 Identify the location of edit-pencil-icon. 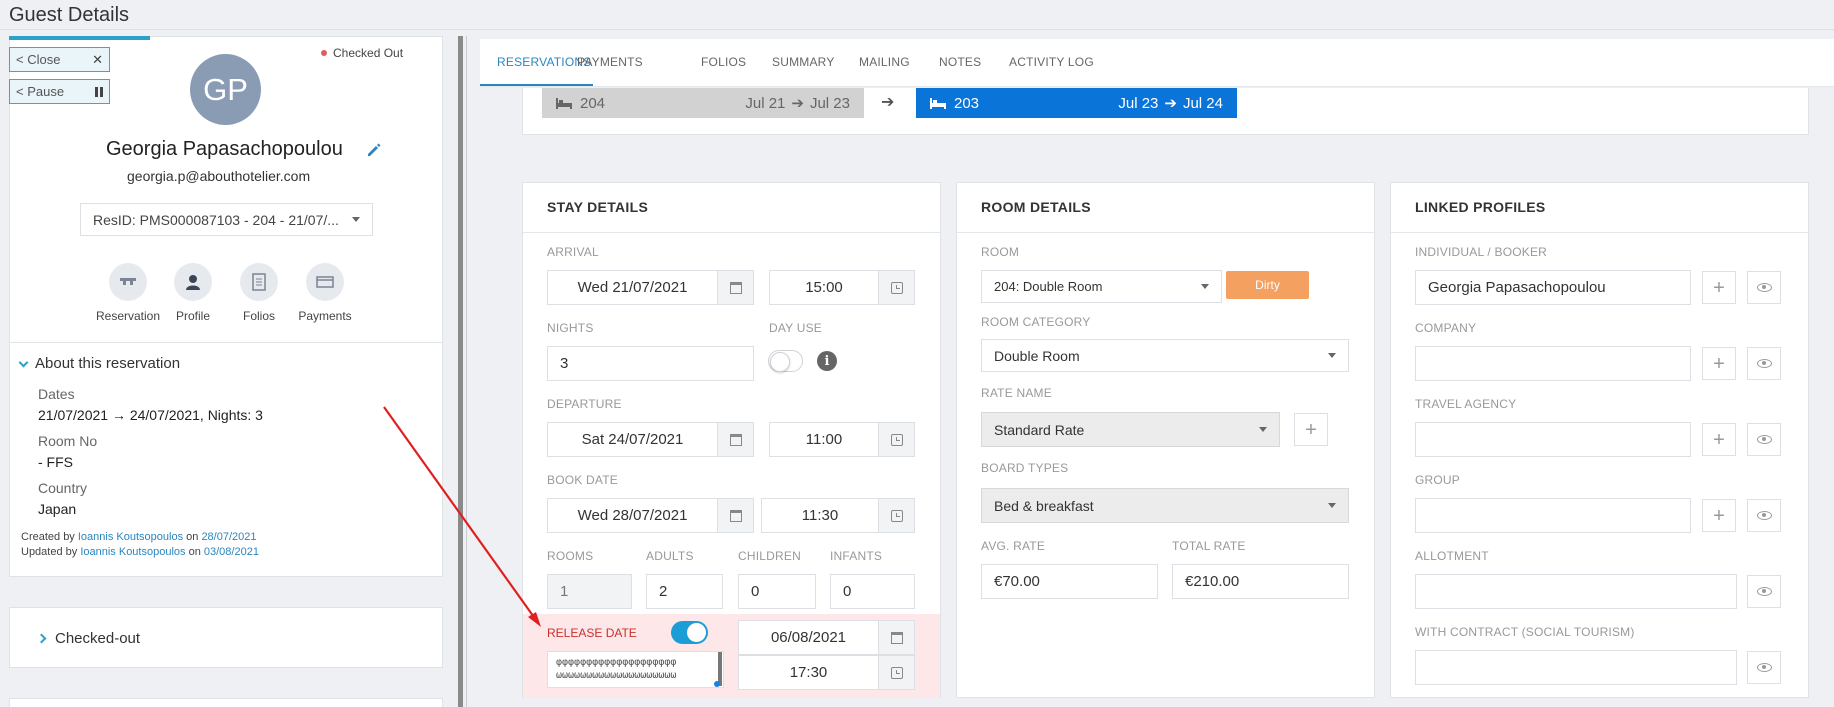
(374, 150).